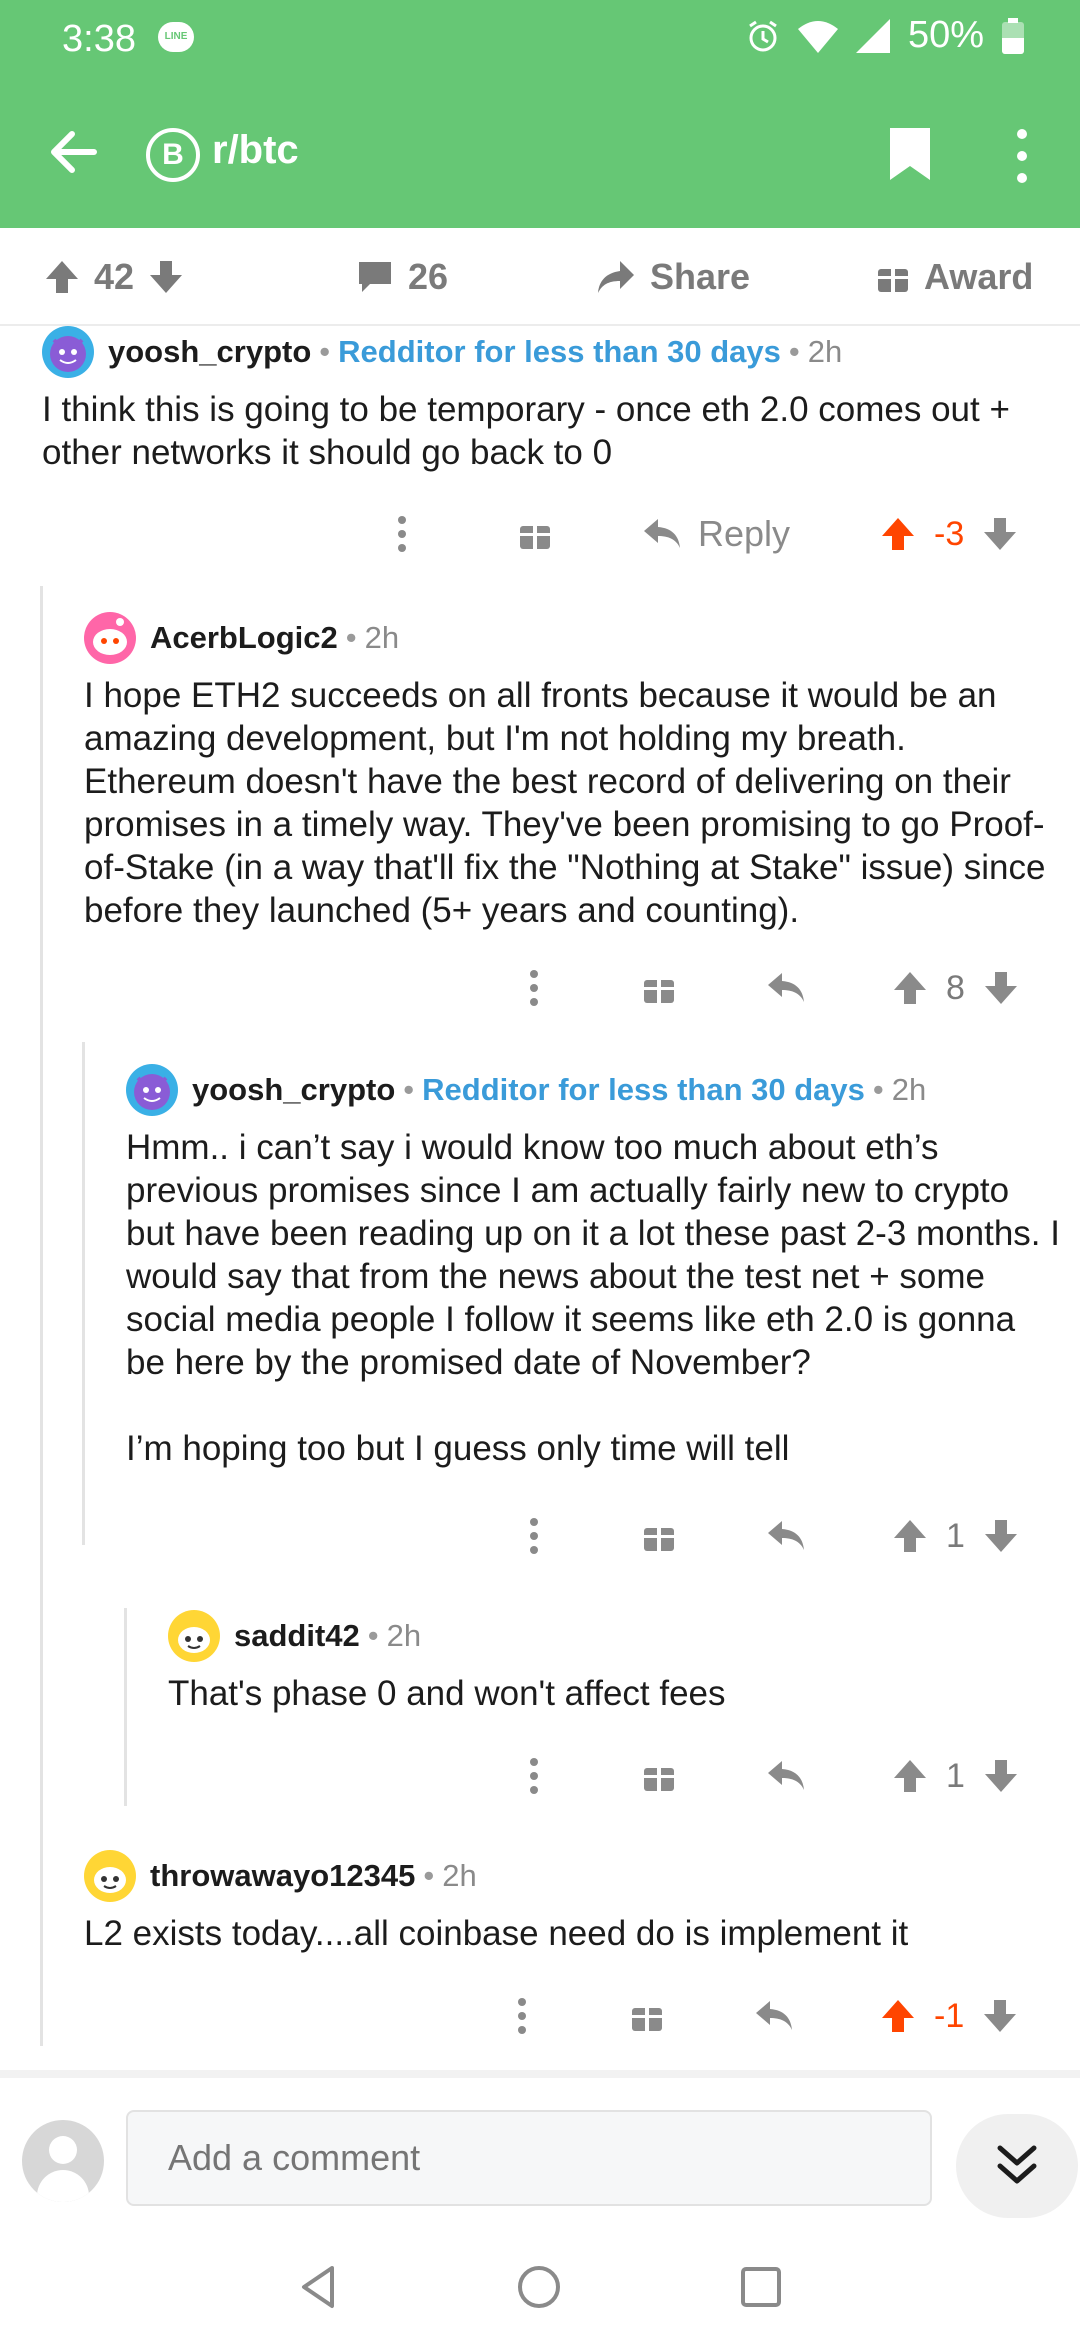 The width and height of the screenshot is (1080, 2340). I want to click on share-label: Share, so click(700, 276).